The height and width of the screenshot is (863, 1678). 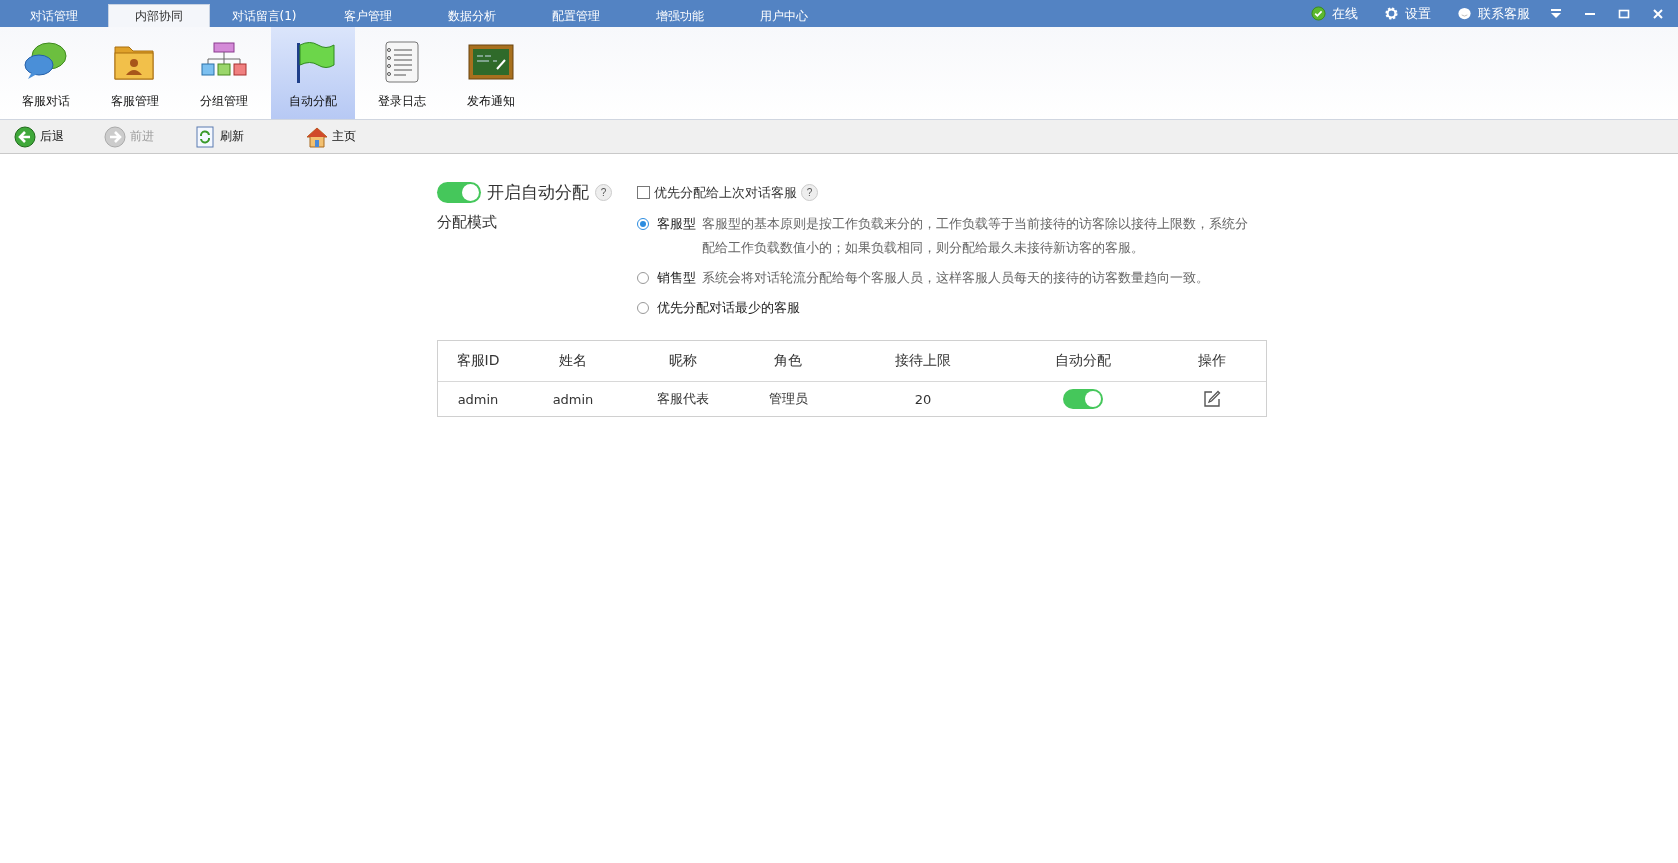 I want to click on top-link: 在线, so click(x=1345, y=13).